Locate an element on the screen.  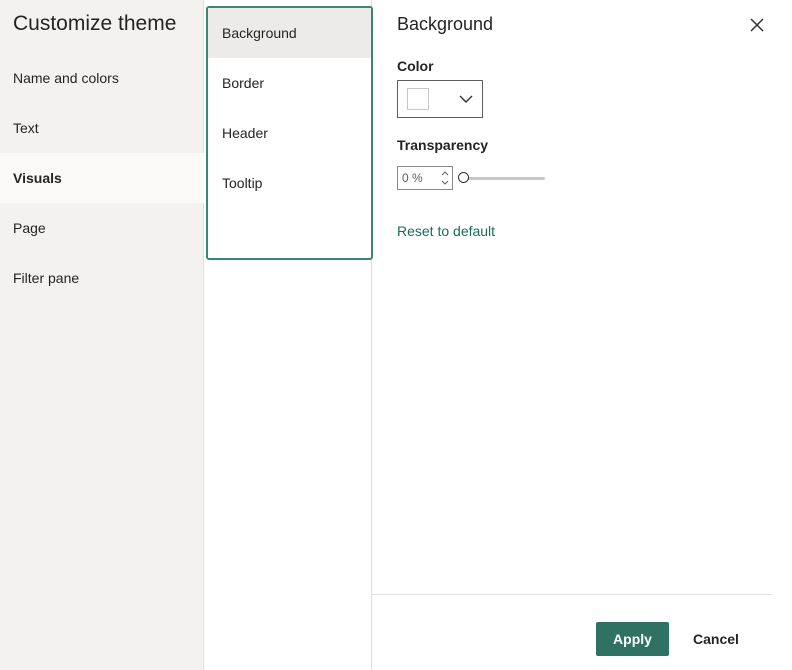
subnav-item-background: Background is located at coordinates (289, 33).